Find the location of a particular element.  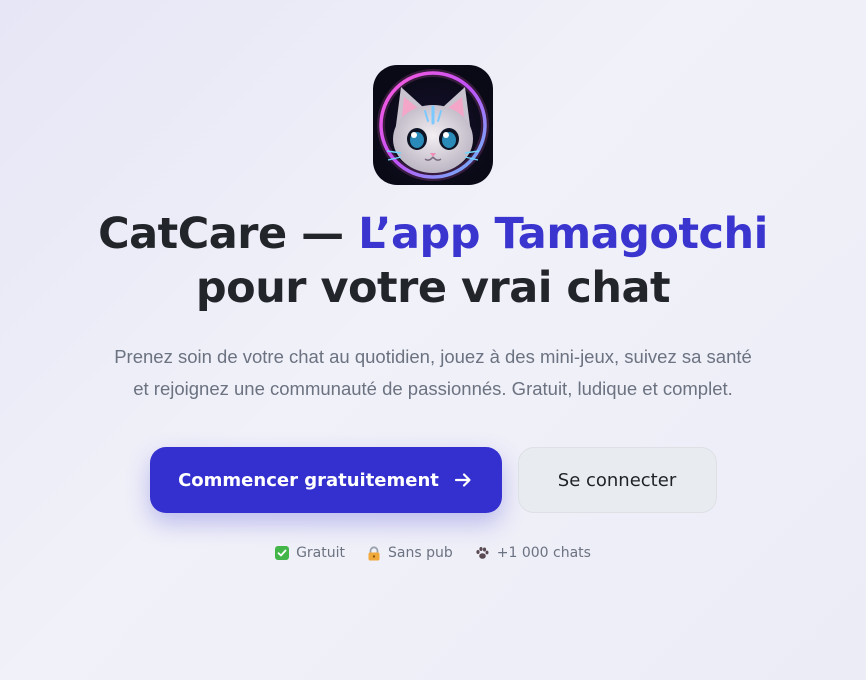

title-tagline: pour votre vrai chat is located at coordinates (433, 288).